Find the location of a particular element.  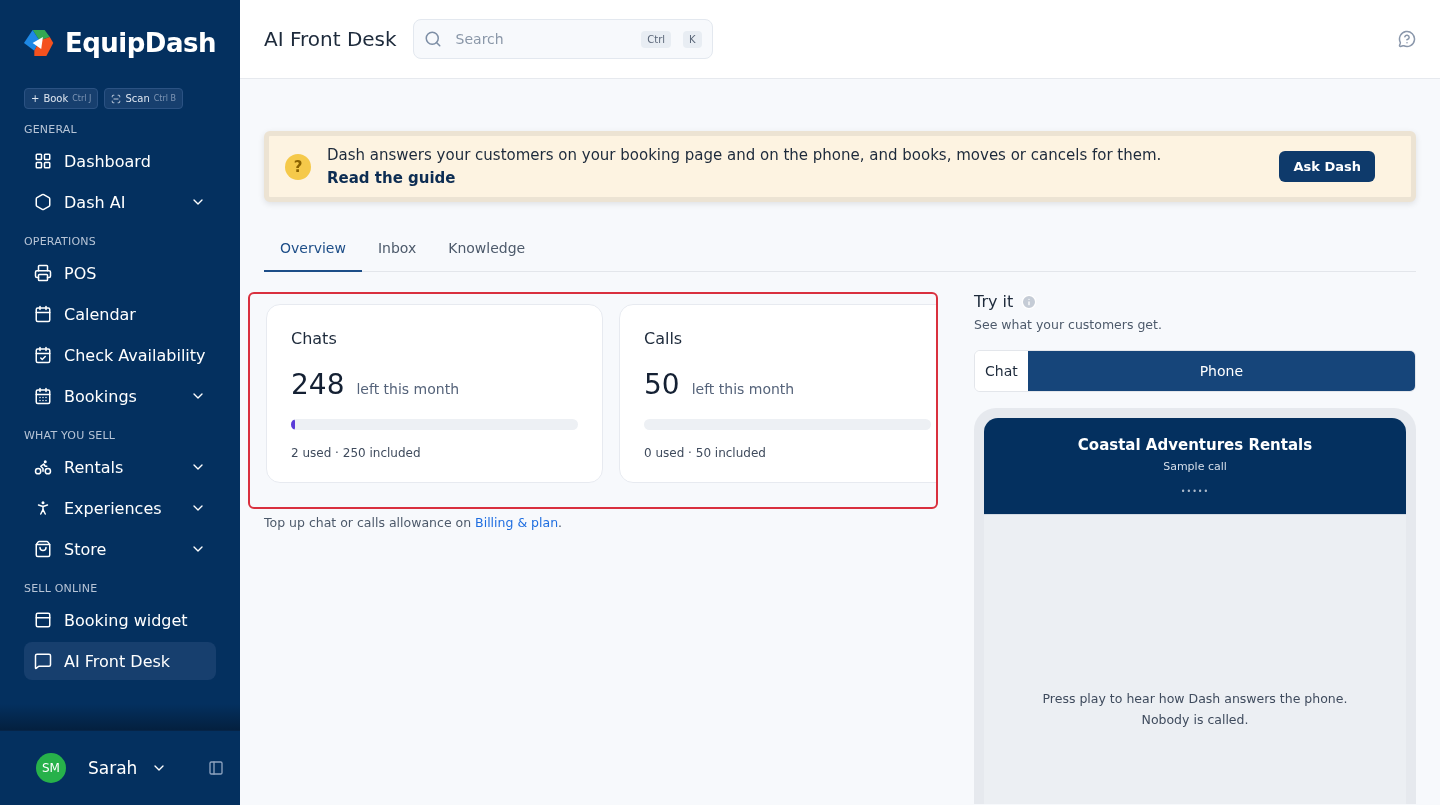

nav-item: Experiences is located at coordinates (120, 508).